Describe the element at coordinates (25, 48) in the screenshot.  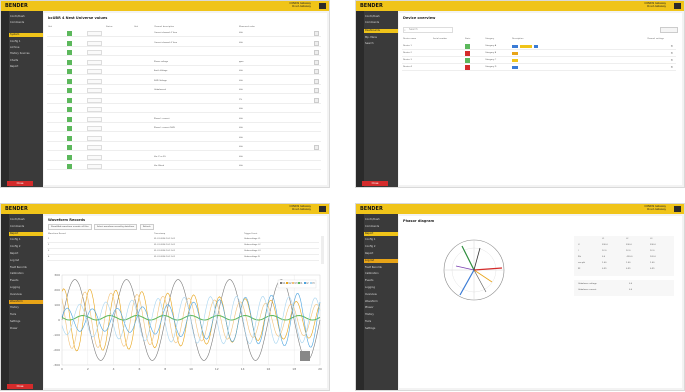
I see `nav-item-archive: Archive` at that location.